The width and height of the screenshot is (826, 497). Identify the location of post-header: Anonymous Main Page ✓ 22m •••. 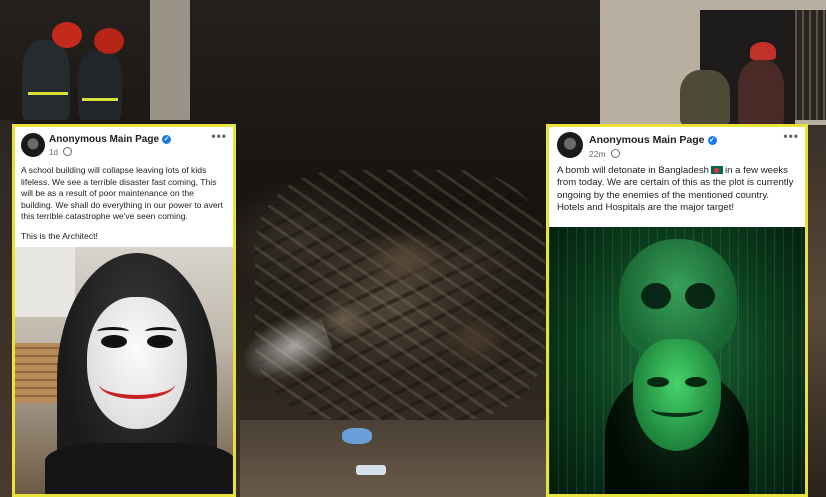
(677, 146).